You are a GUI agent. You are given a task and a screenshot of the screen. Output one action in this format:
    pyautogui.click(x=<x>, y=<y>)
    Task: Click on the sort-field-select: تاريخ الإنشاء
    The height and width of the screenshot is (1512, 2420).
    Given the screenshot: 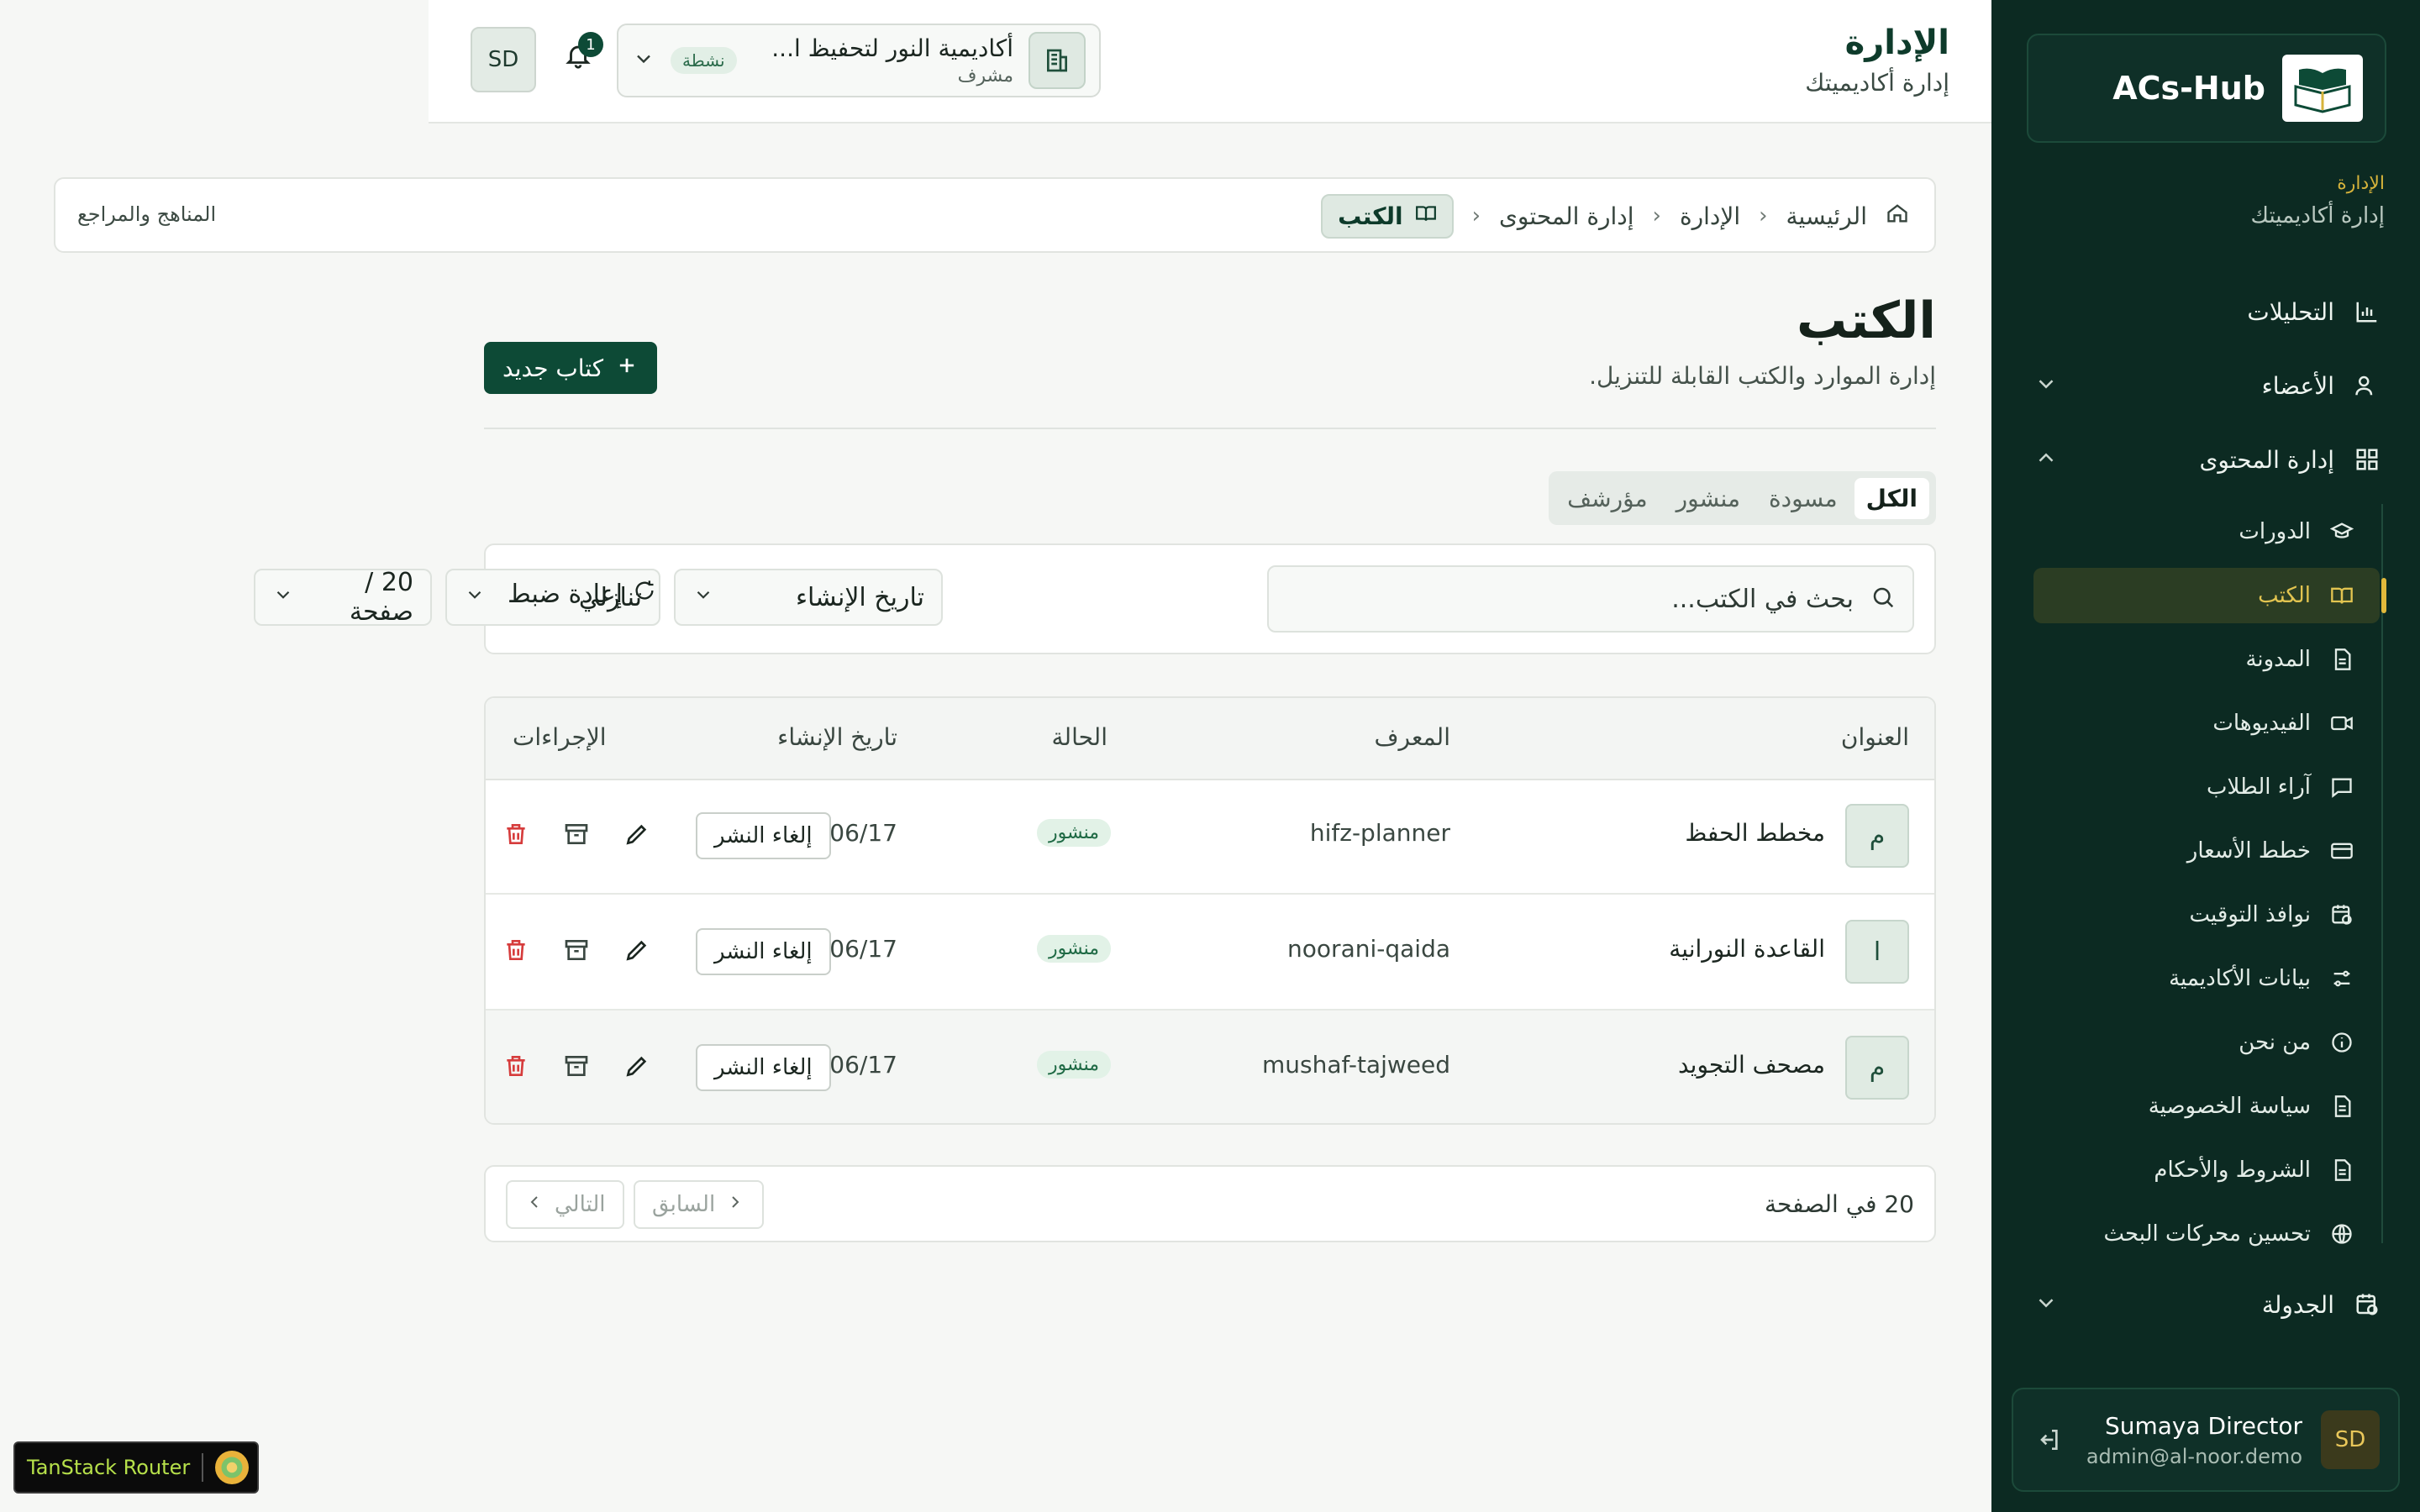 What is the action you would take?
    pyautogui.click(x=809, y=597)
    